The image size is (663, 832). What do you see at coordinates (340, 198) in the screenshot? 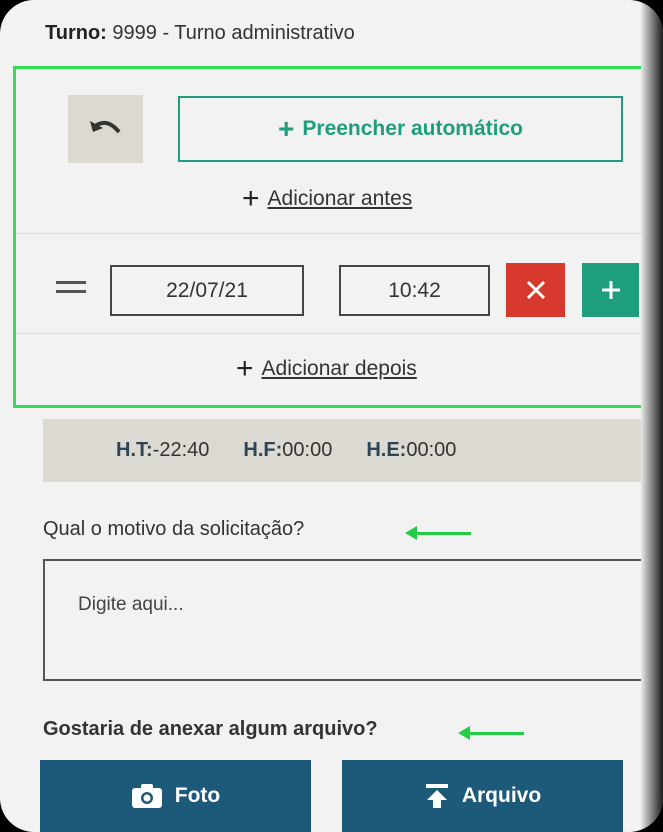
I see `add-before-label: Adicionar antes` at bounding box center [340, 198].